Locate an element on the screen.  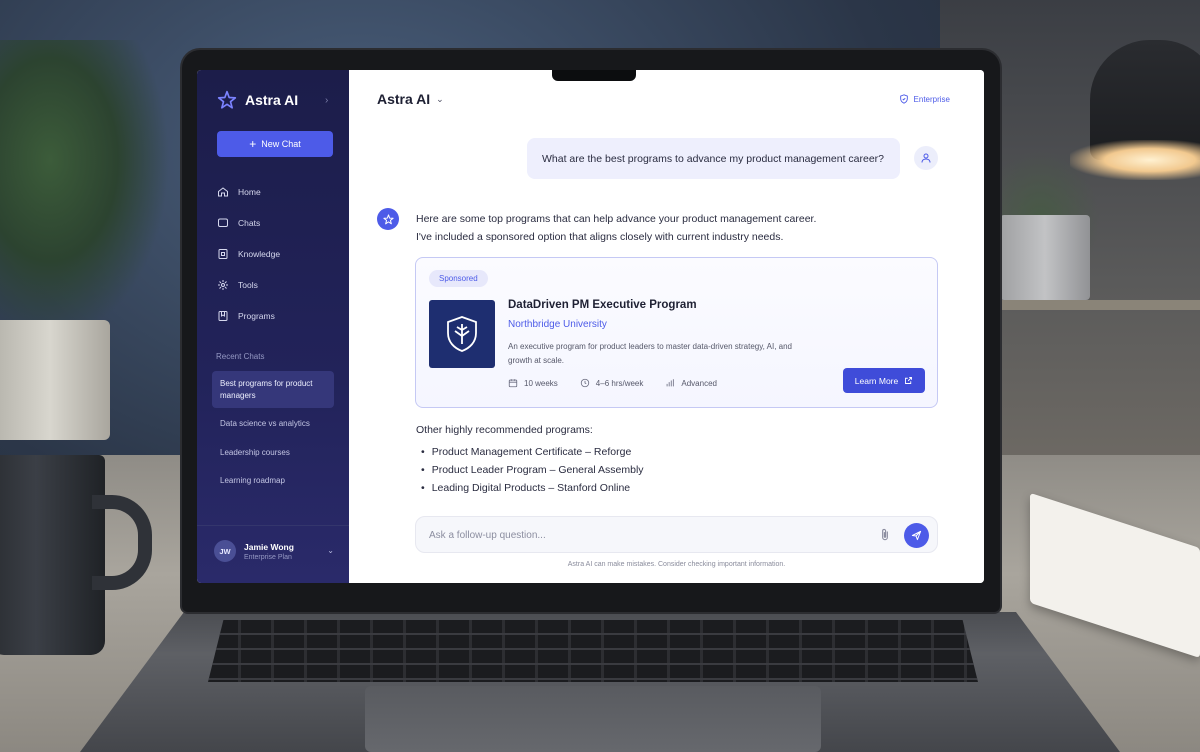
brand: Astra AI is located at coordinates (257, 100).